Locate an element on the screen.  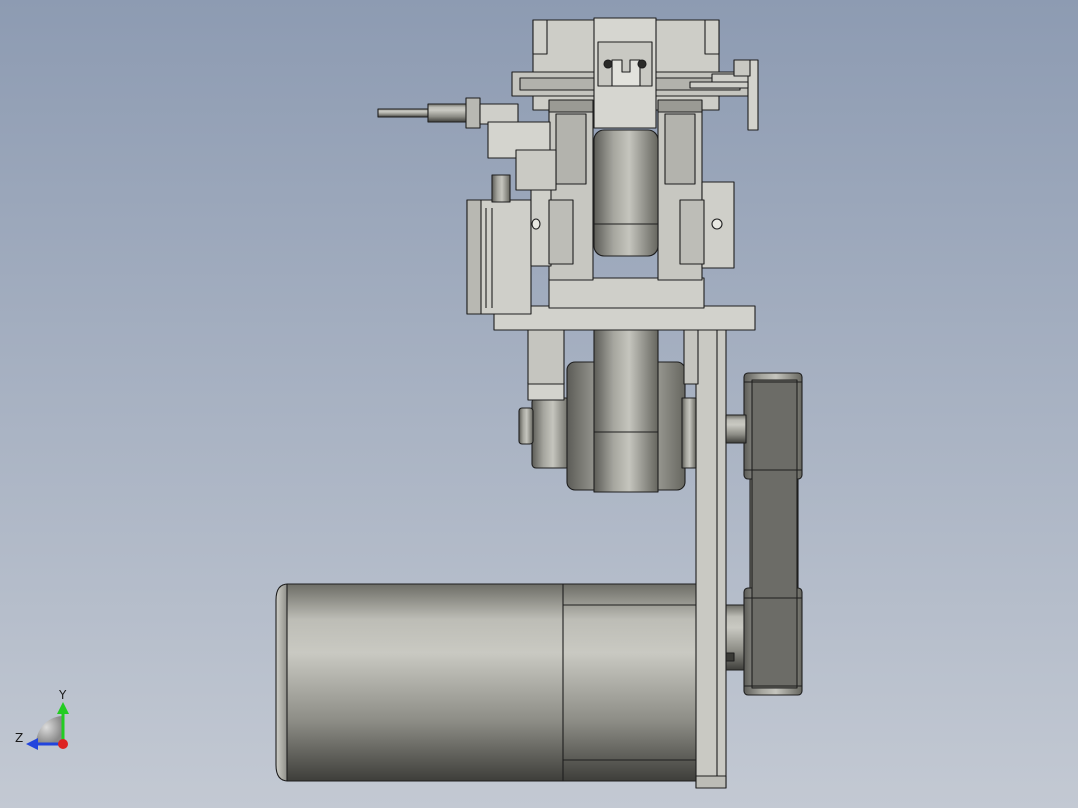
clamp-ear-left is located at coordinates (540, 37).